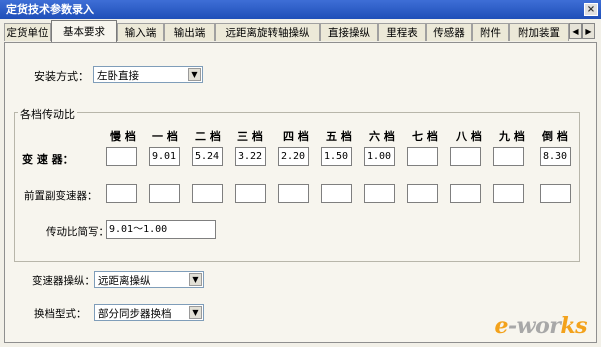 The height and width of the screenshot is (347, 601). What do you see at coordinates (555, 193) in the screenshot?
I see `aux-ratio-reverse` at bounding box center [555, 193].